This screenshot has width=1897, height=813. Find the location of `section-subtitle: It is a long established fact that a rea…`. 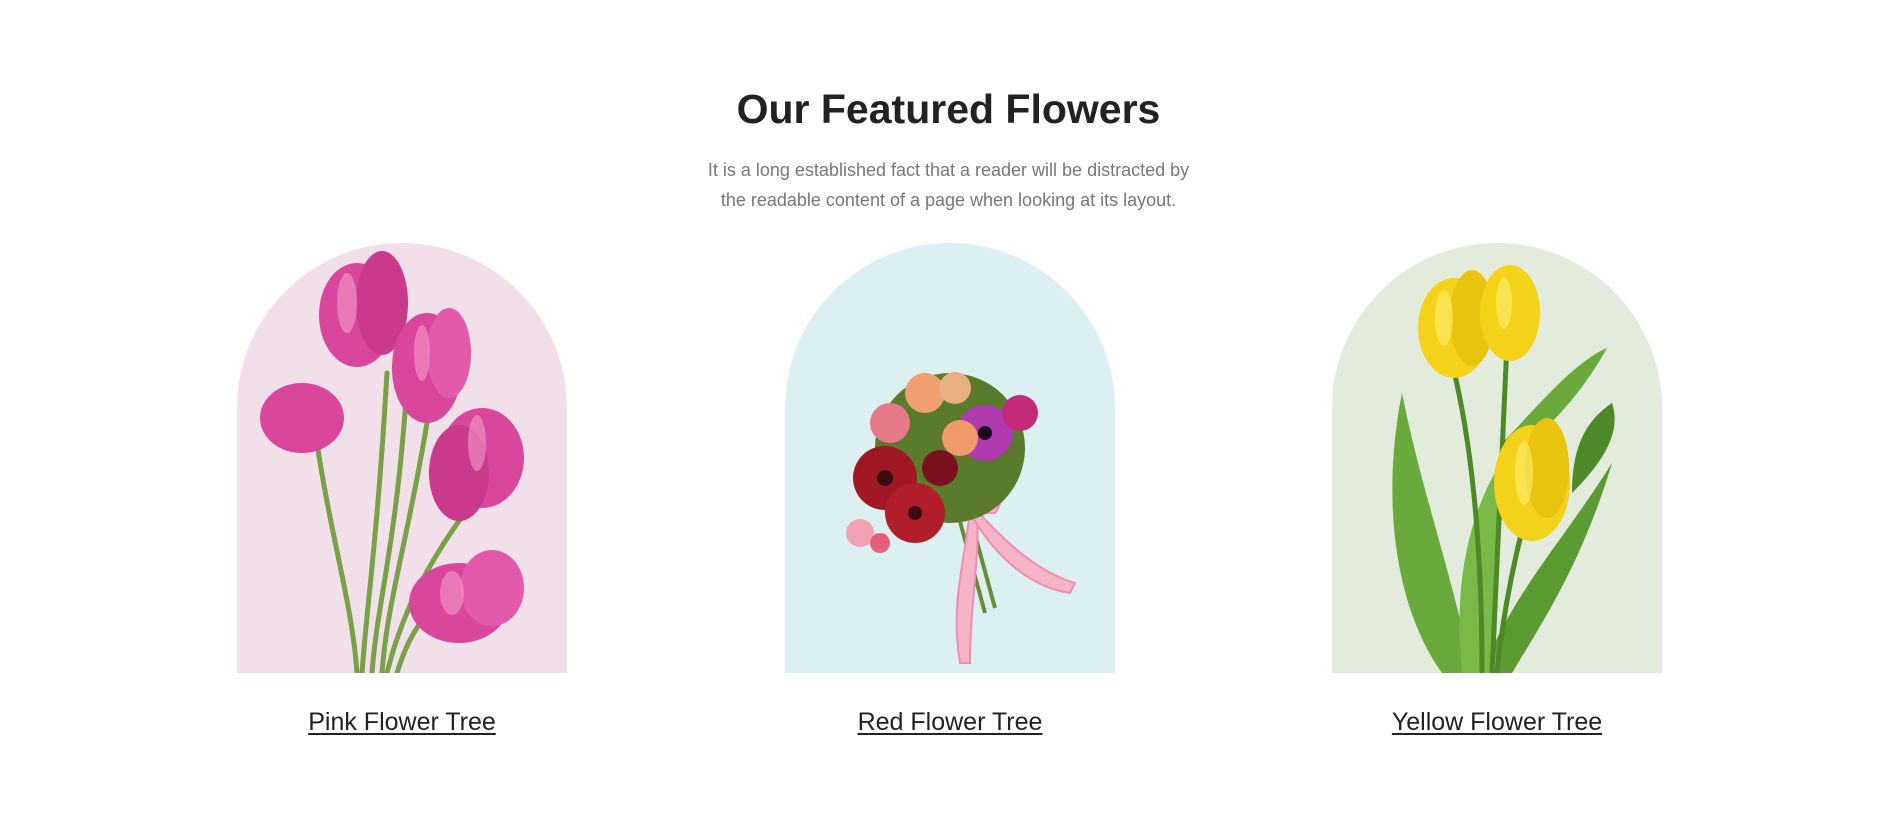

section-subtitle: It is a long established fact that a rea… is located at coordinates (948, 185).